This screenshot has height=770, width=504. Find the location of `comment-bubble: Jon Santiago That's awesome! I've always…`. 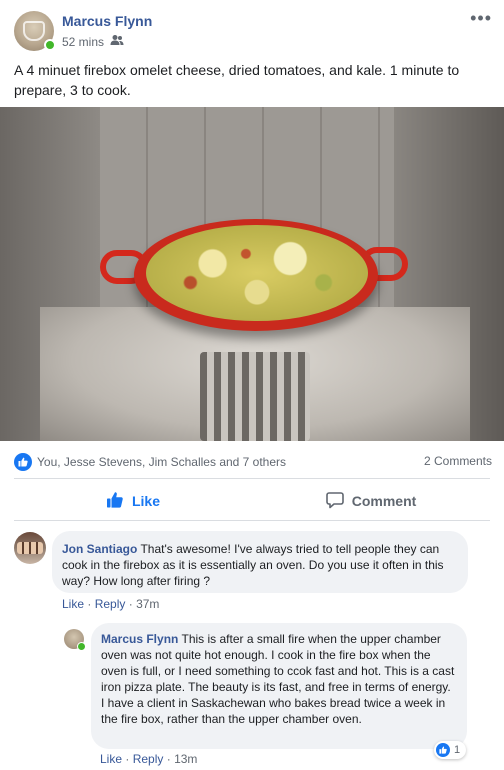

comment-bubble: Jon Santiago That's awesome! I've always… is located at coordinates (260, 562).